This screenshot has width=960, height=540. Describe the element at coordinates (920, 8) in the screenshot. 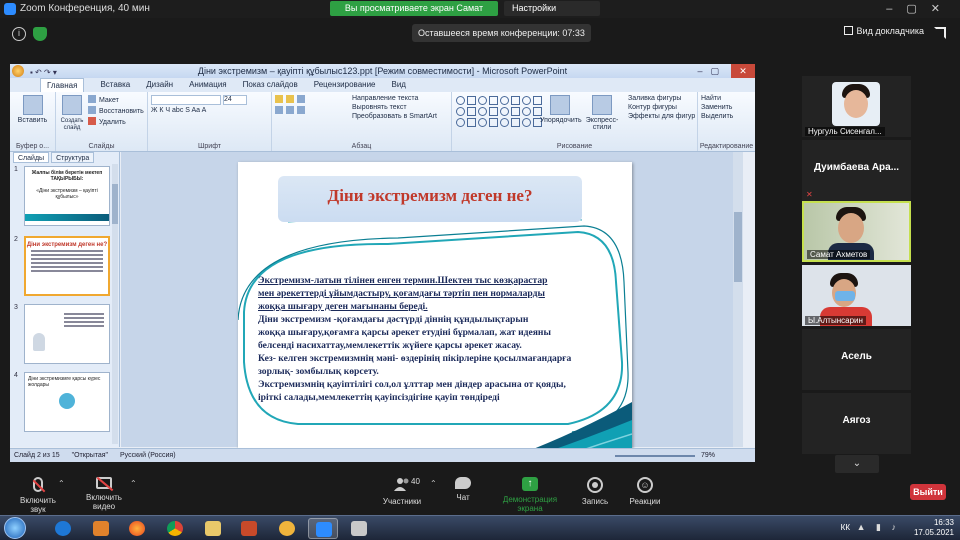

I see `window-controls: –▢✕` at that location.